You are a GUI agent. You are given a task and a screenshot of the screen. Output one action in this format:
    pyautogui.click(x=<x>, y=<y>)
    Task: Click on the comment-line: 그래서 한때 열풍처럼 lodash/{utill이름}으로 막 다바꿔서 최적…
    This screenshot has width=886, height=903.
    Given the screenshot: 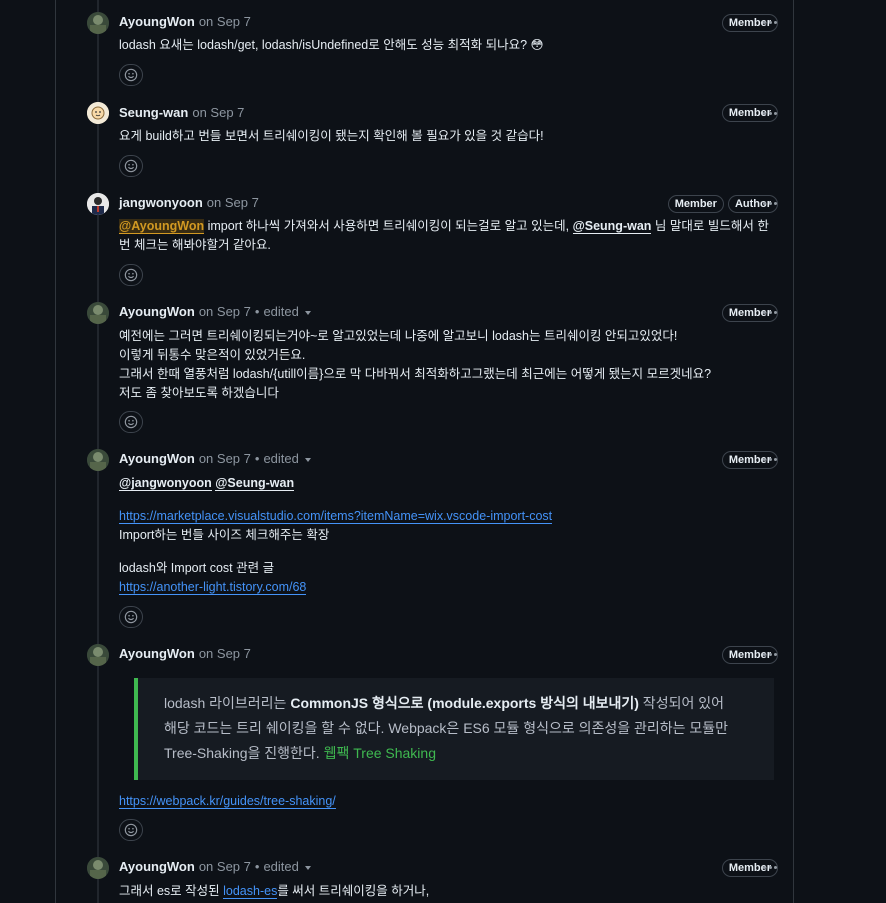 What is the action you would take?
    pyautogui.click(x=415, y=374)
    